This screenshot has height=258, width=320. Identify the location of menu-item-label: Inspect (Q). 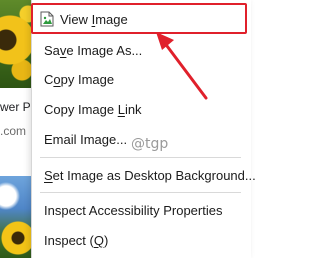
(76, 240).